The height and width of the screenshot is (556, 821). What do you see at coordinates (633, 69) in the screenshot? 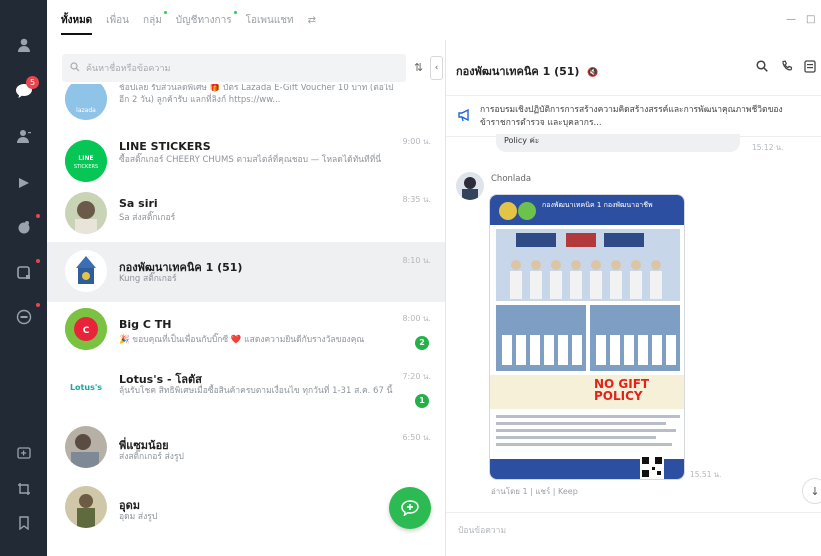
I see `chat-header: กองพัฒนาเทคนิค 1 (51) 🔇` at bounding box center [633, 69].